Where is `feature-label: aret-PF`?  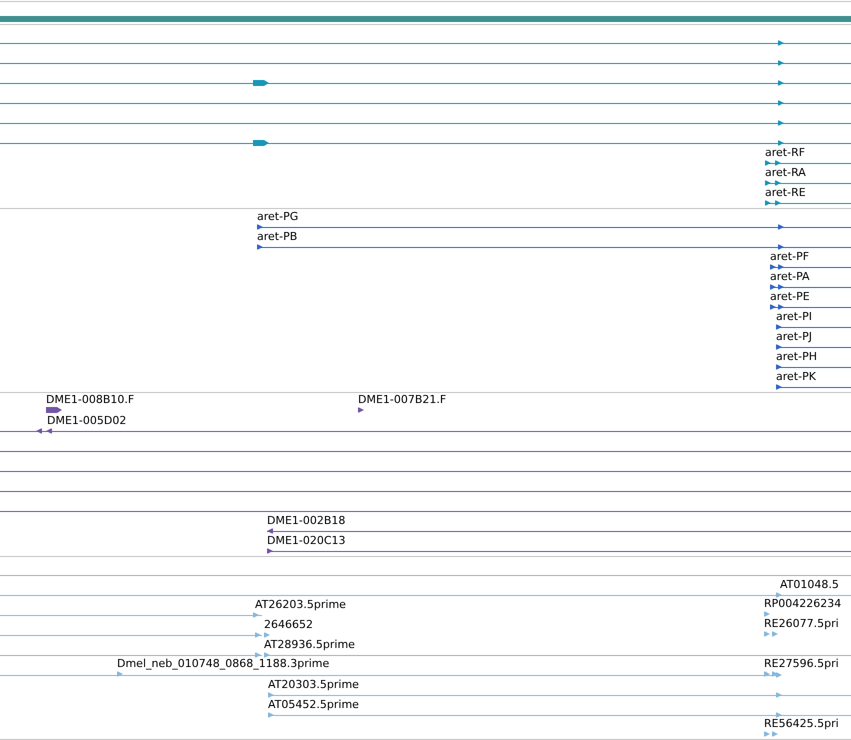 feature-label: aret-PF is located at coordinates (790, 256).